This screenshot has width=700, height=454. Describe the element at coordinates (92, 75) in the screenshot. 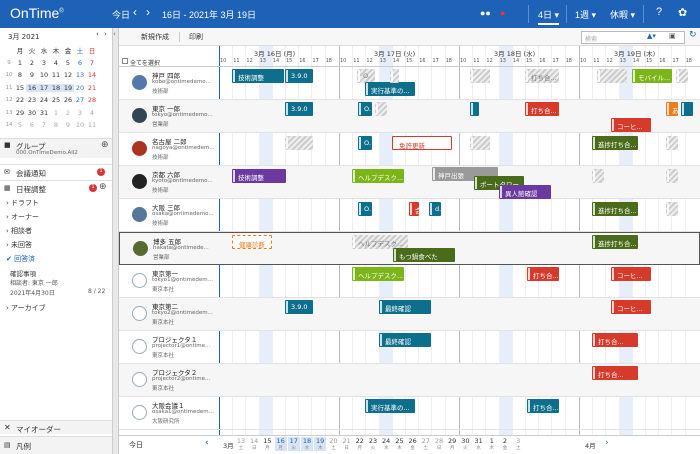

I see `calendar-day: 14` at that location.